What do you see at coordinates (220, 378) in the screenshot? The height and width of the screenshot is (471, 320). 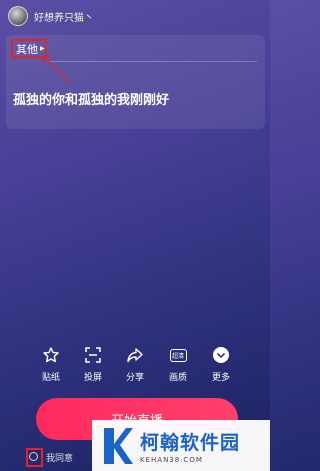 I see `more-label: 更多` at bounding box center [220, 378].